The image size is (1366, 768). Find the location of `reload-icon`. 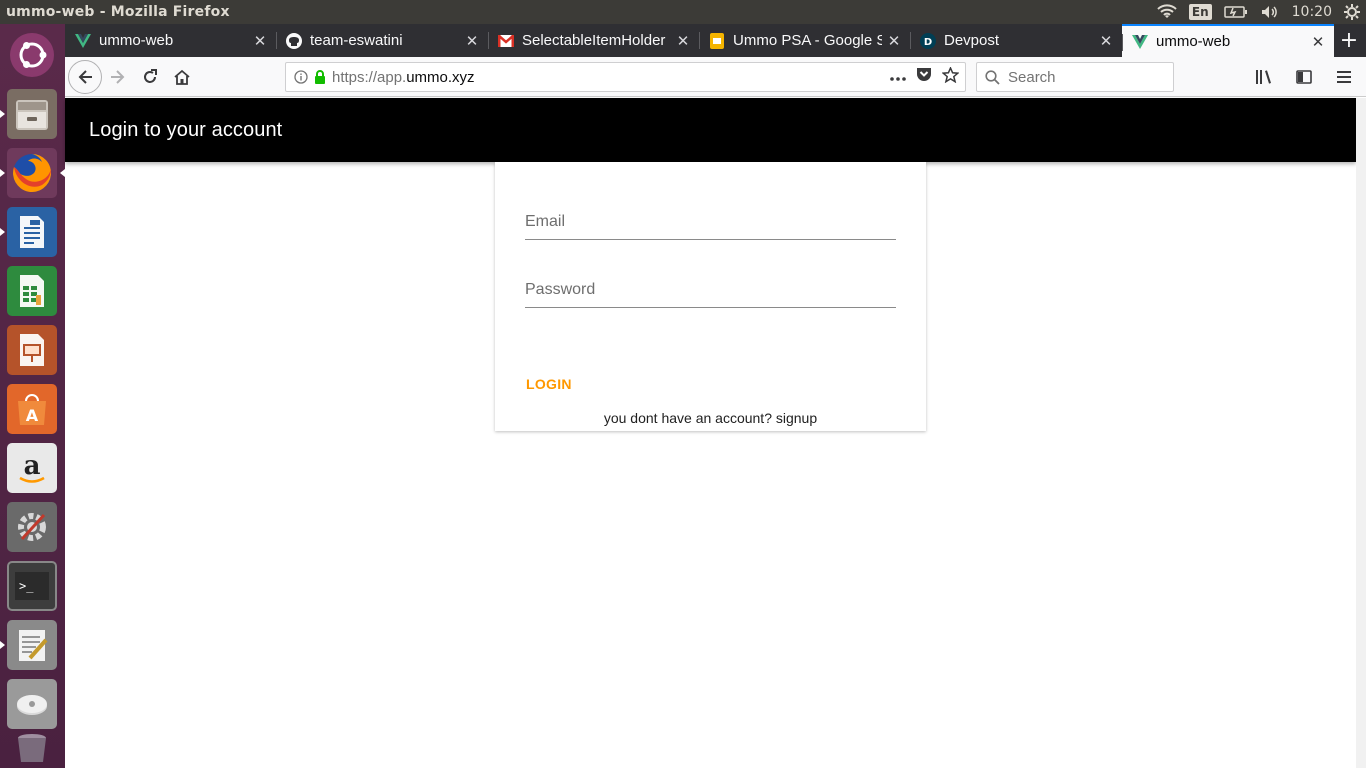

reload-icon is located at coordinates (150, 75).